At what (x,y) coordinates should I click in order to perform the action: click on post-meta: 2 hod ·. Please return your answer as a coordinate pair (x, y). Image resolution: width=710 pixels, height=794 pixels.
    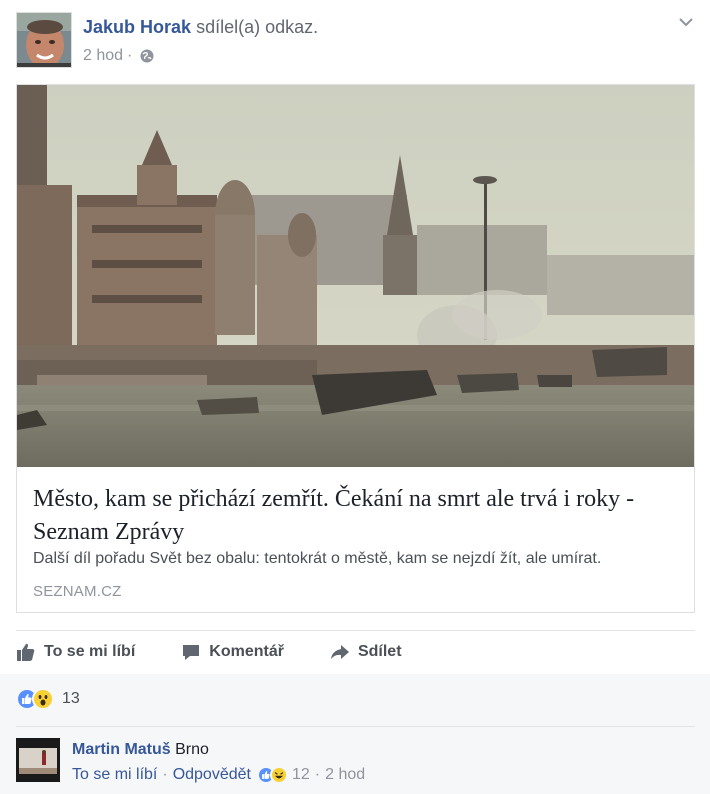
    Looking at the image, I should click on (118, 56).